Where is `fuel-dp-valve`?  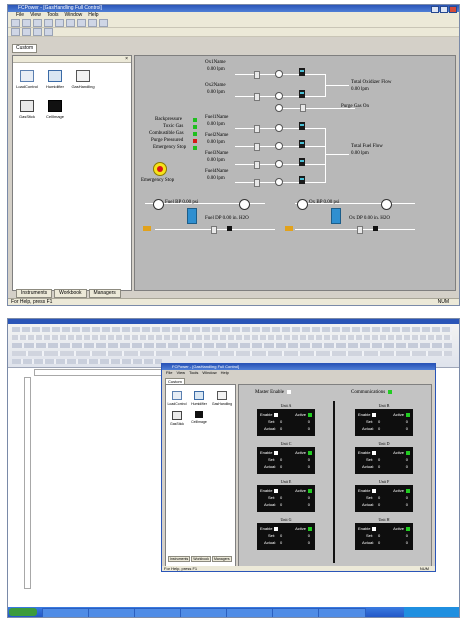
fuel-dp-valve is located at coordinates (214, 230).